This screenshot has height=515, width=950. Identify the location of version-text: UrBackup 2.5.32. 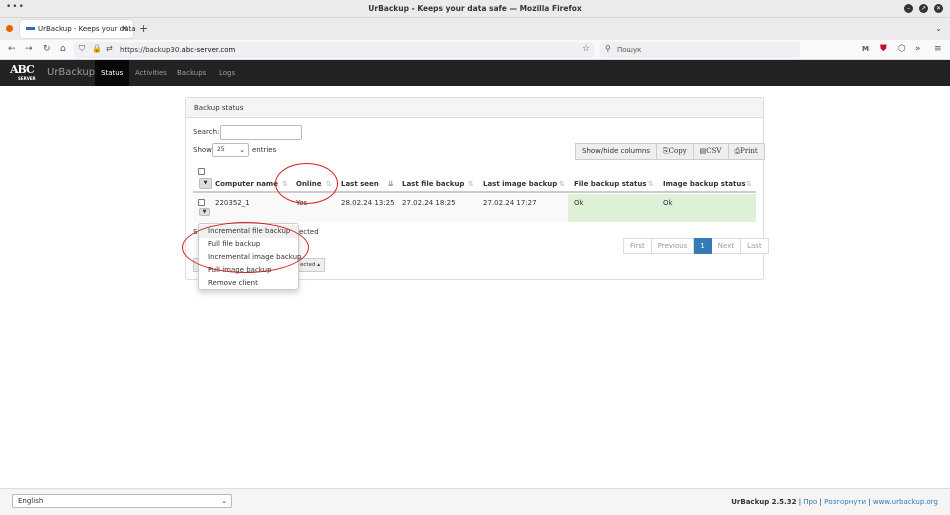
(764, 502).